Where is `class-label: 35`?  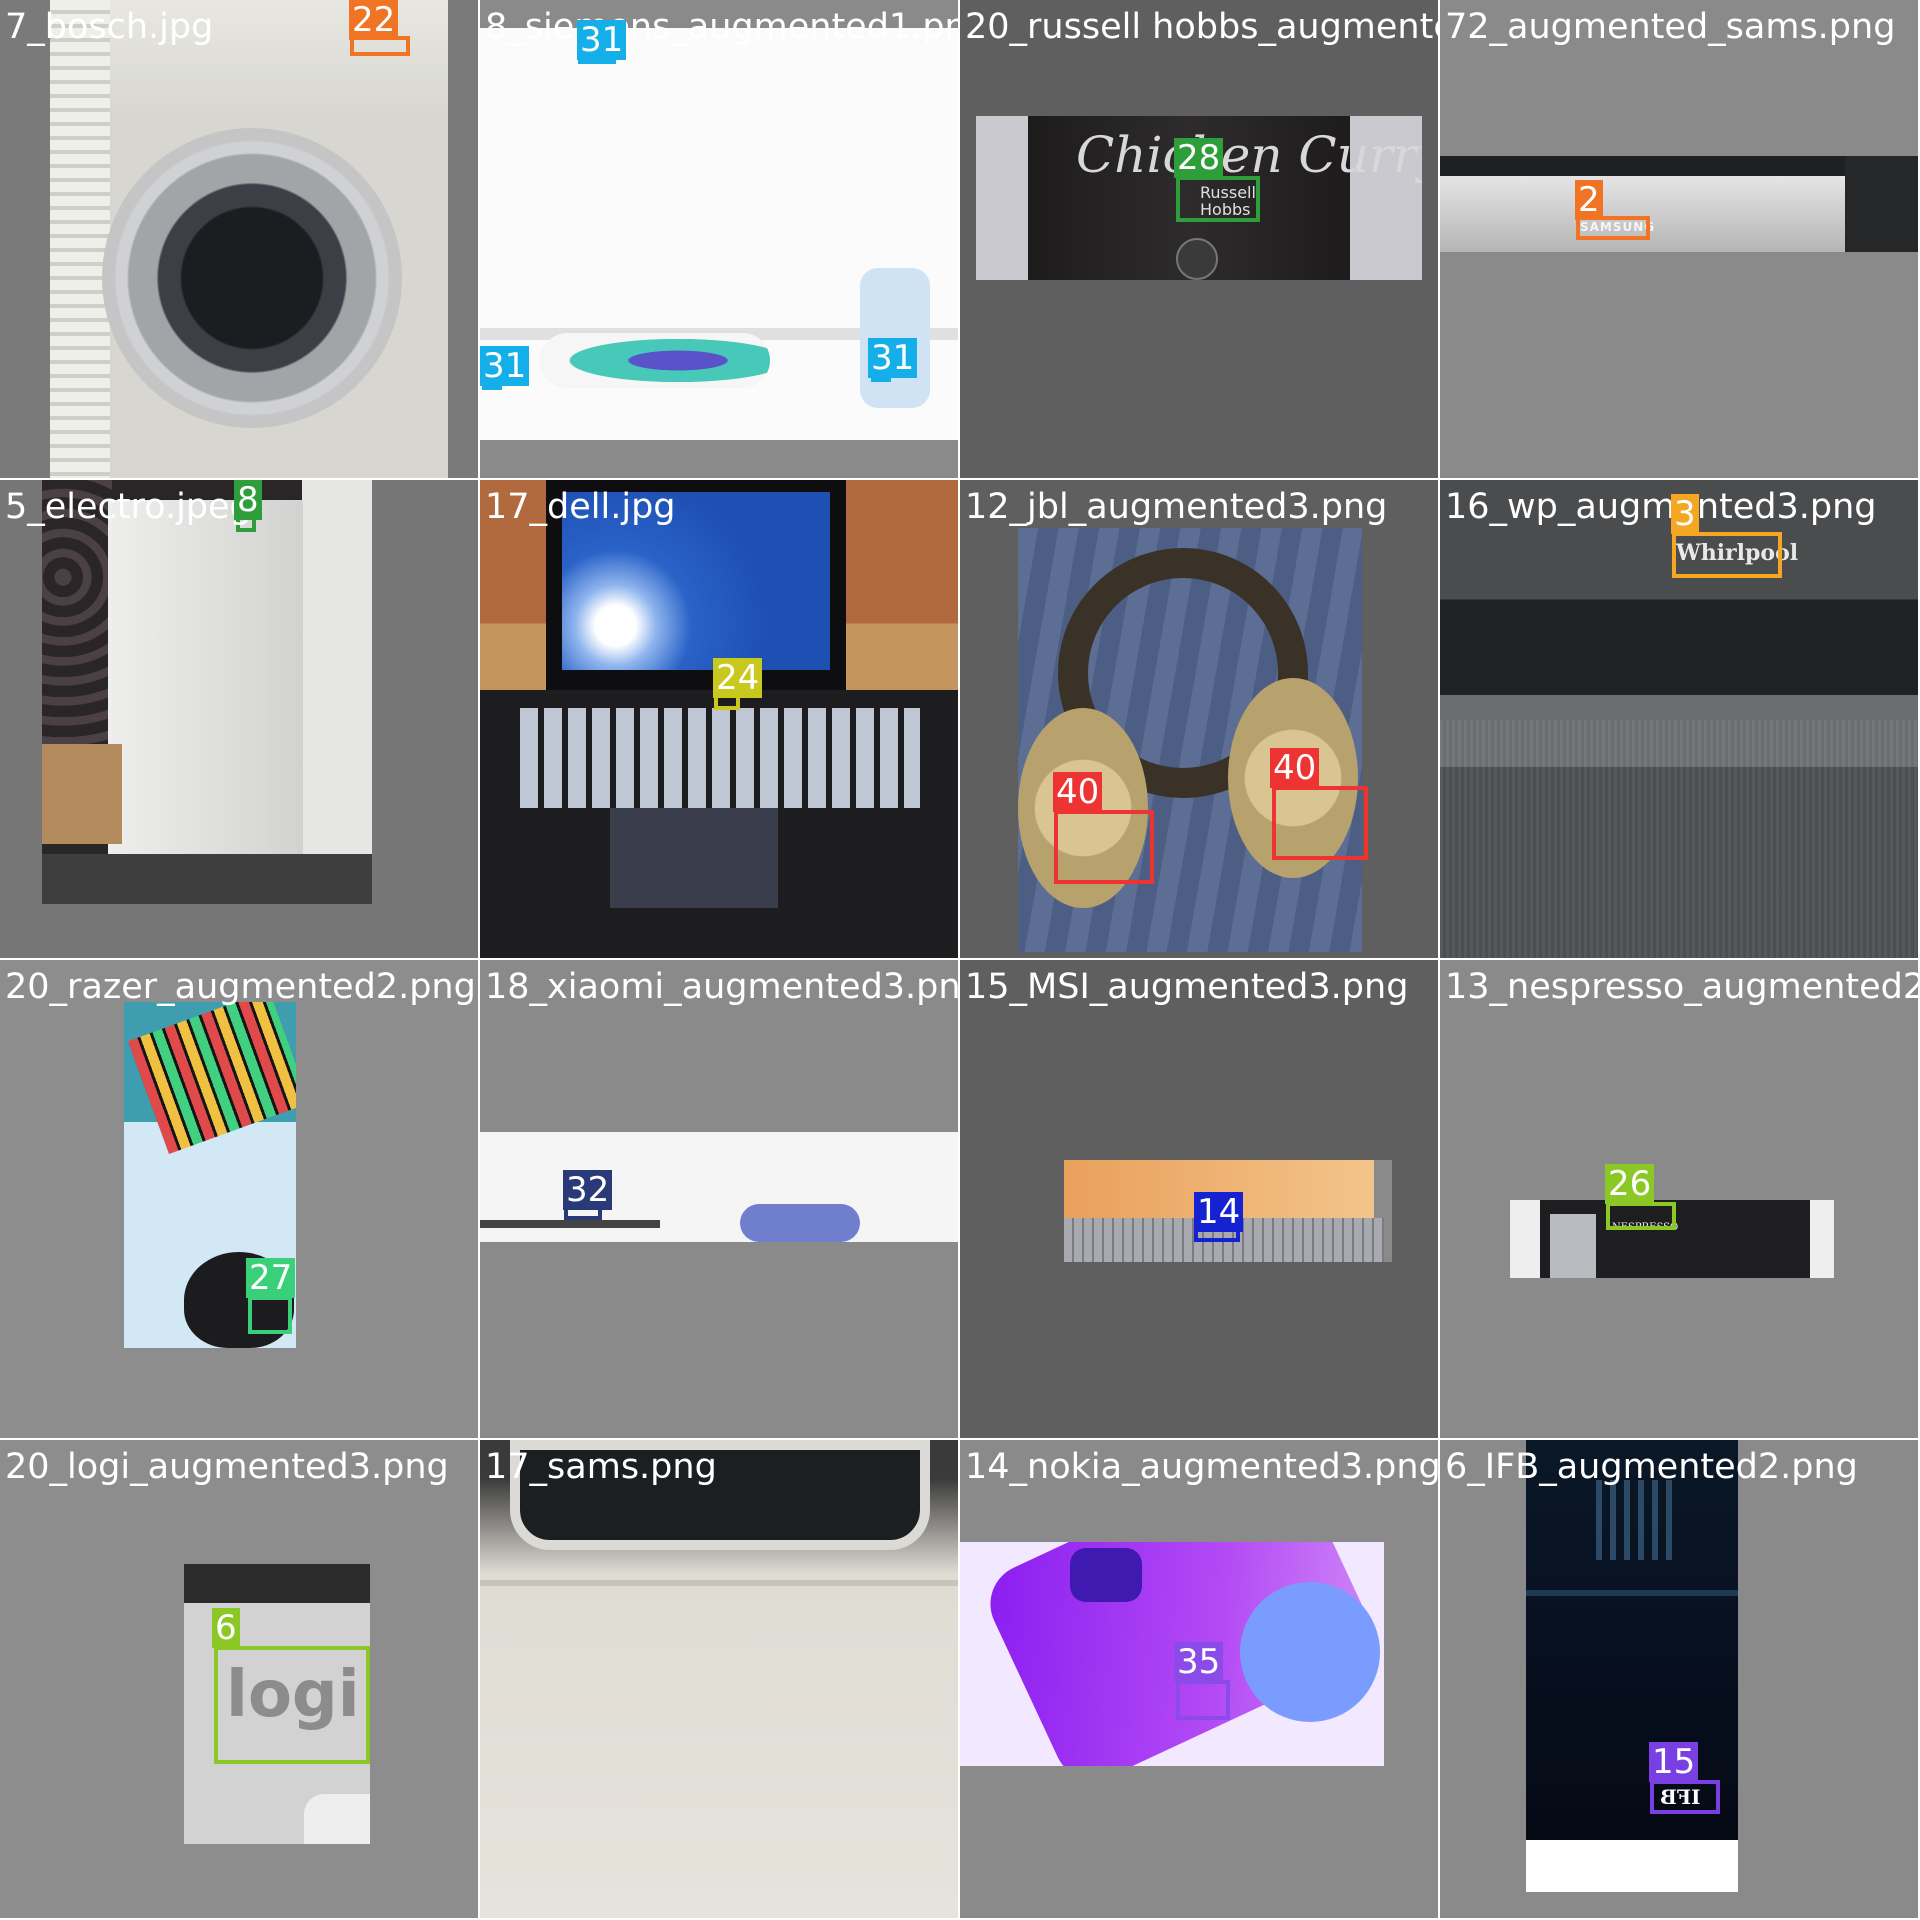
class-label: 35 is located at coordinates (1199, 1662).